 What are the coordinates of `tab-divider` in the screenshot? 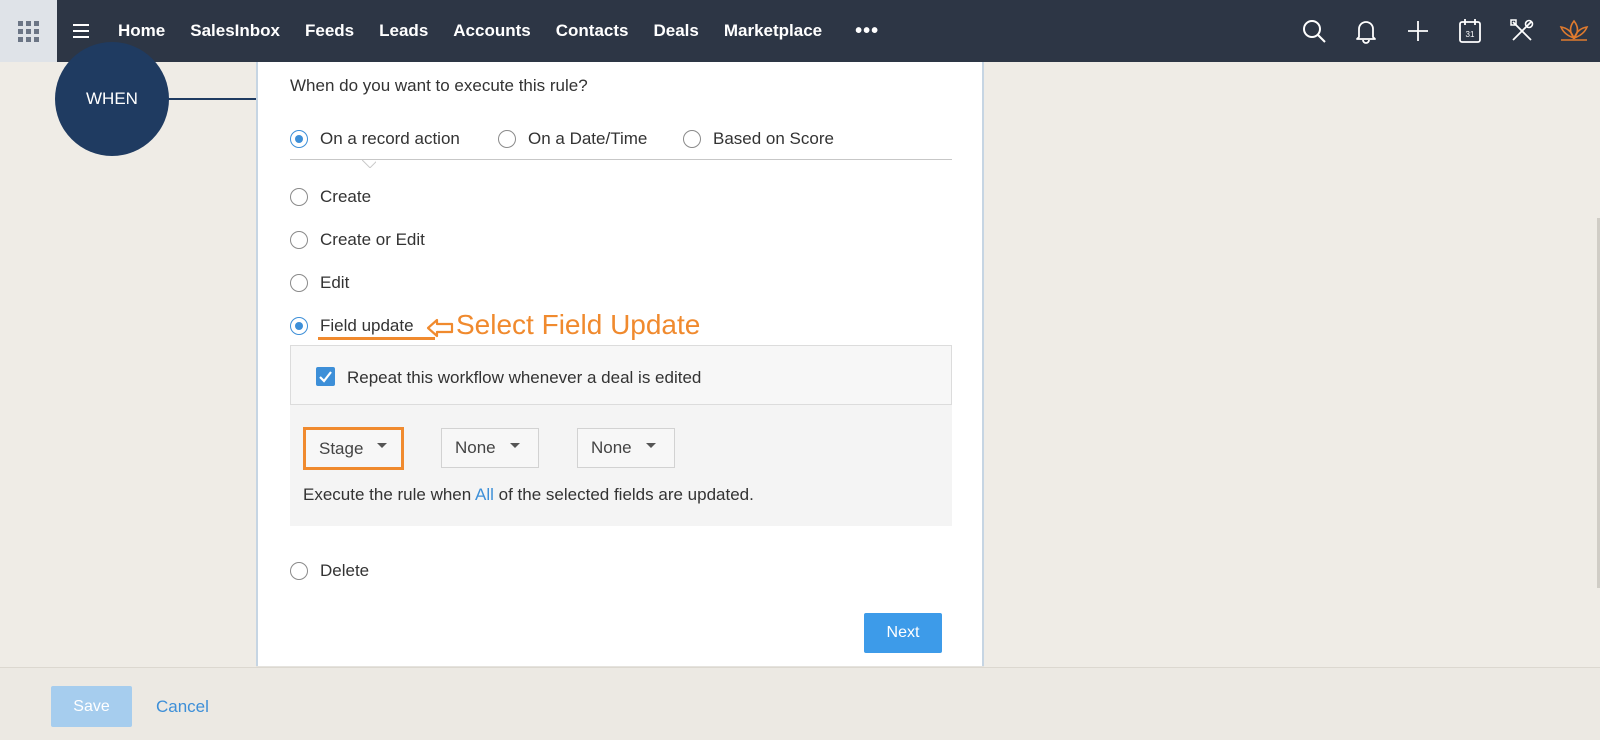 It's located at (621, 159).